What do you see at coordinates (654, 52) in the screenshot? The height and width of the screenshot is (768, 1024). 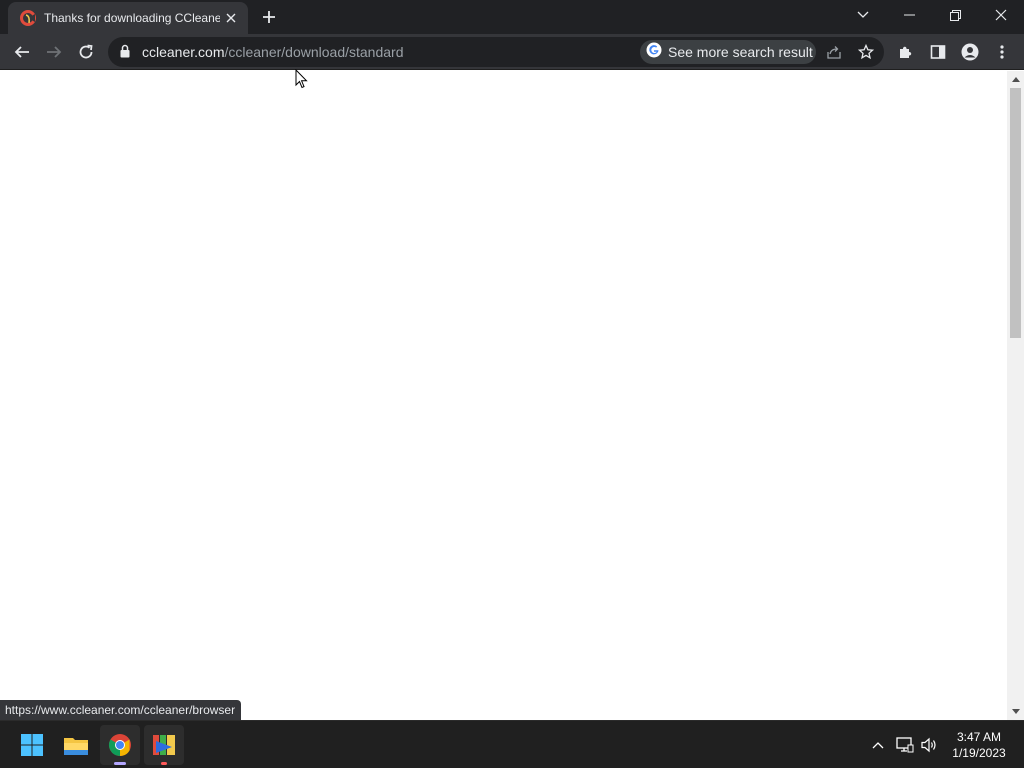 I see `google-icon` at bounding box center [654, 52].